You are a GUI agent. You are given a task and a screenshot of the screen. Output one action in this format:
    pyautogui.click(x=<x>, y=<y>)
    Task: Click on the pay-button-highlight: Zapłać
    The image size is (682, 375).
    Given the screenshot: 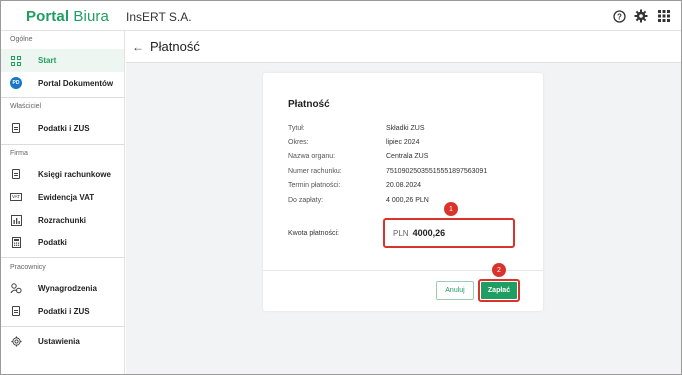 What is the action you would take?
    pyautogui.click(x=499, y=290)
    